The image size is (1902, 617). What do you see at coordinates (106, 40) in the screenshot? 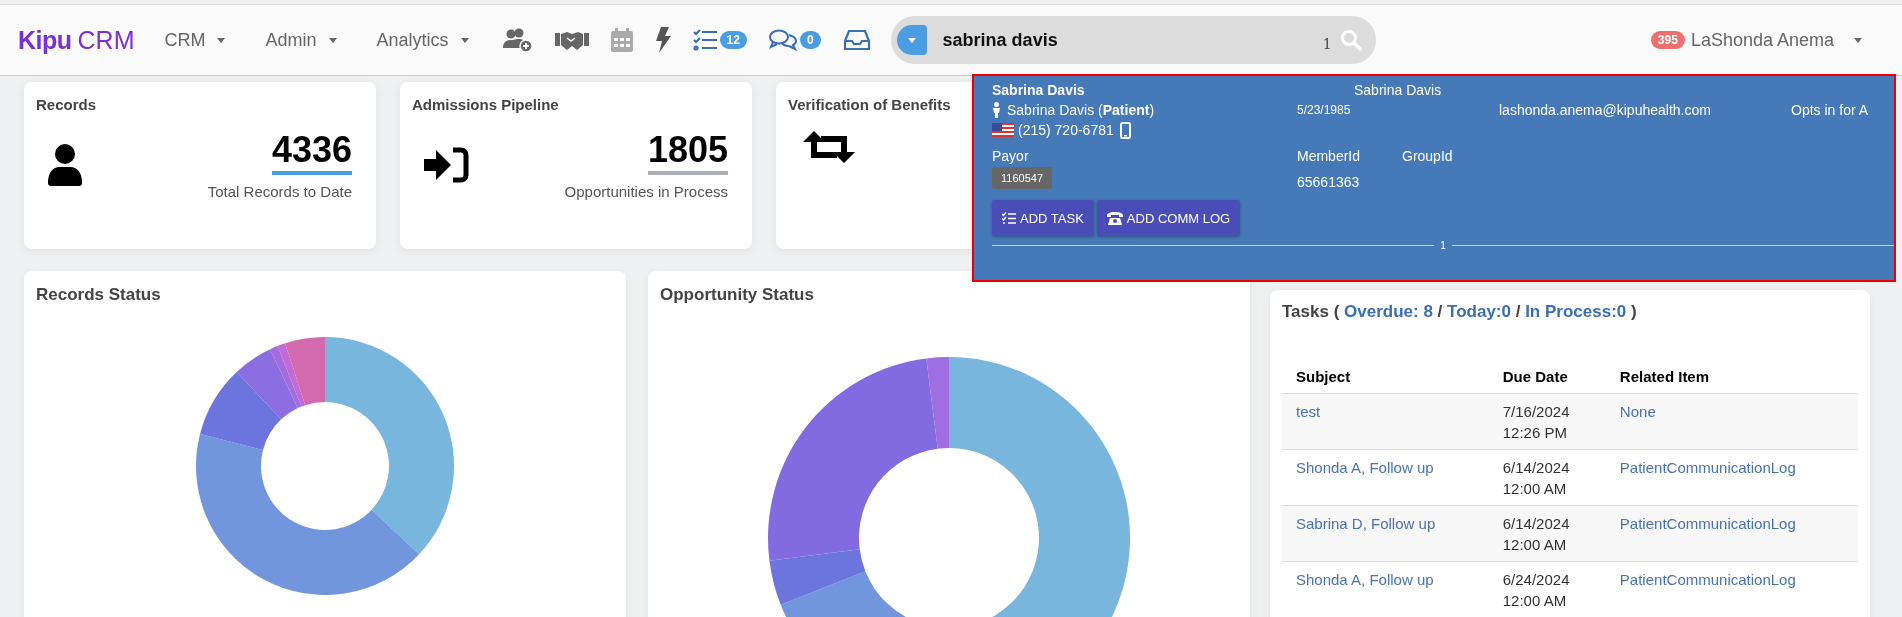
I see `logo-product: CRM` at bounding box center [106, 40].